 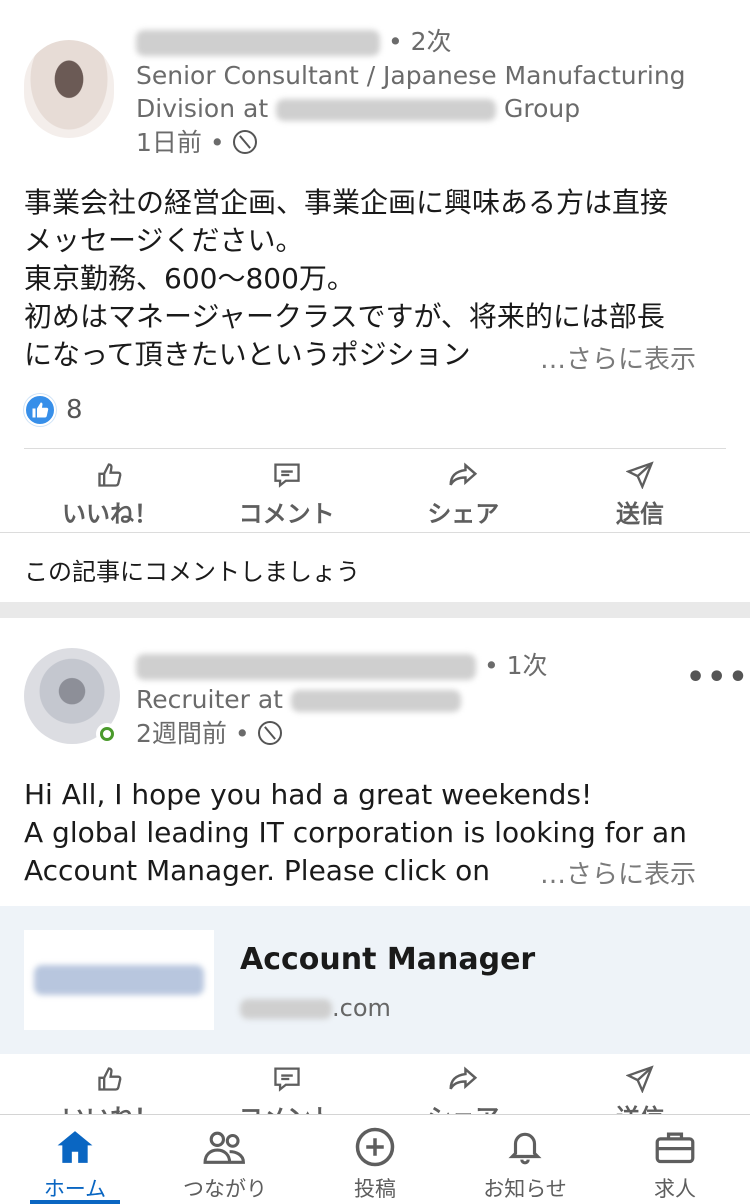 I want to click on nav-jobs: 求人, so click(x=675, y=1159).